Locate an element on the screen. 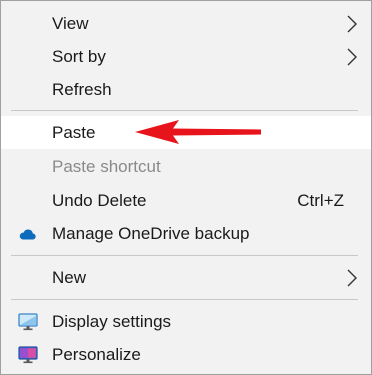 This screenshot has height=375, width=372. menu-item-manage-onedrive-backup: Manage OneDrive backup is located at coordinates (186, 233).